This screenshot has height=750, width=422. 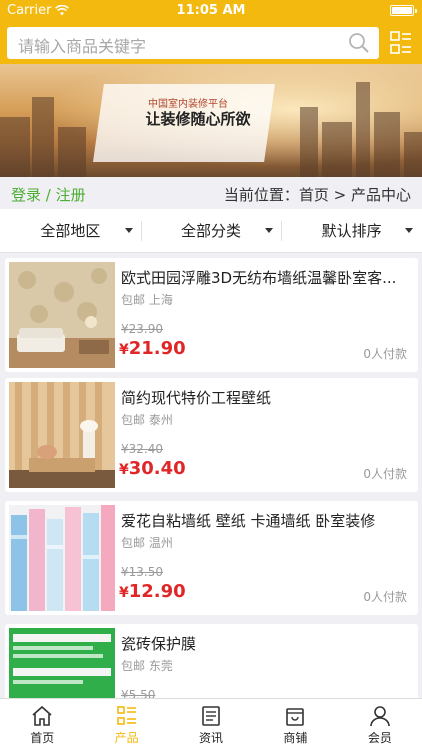 What do you see at coordinates (380, 716) in the screenshot?
I see `user-icon` at bounding box center [380, 716].